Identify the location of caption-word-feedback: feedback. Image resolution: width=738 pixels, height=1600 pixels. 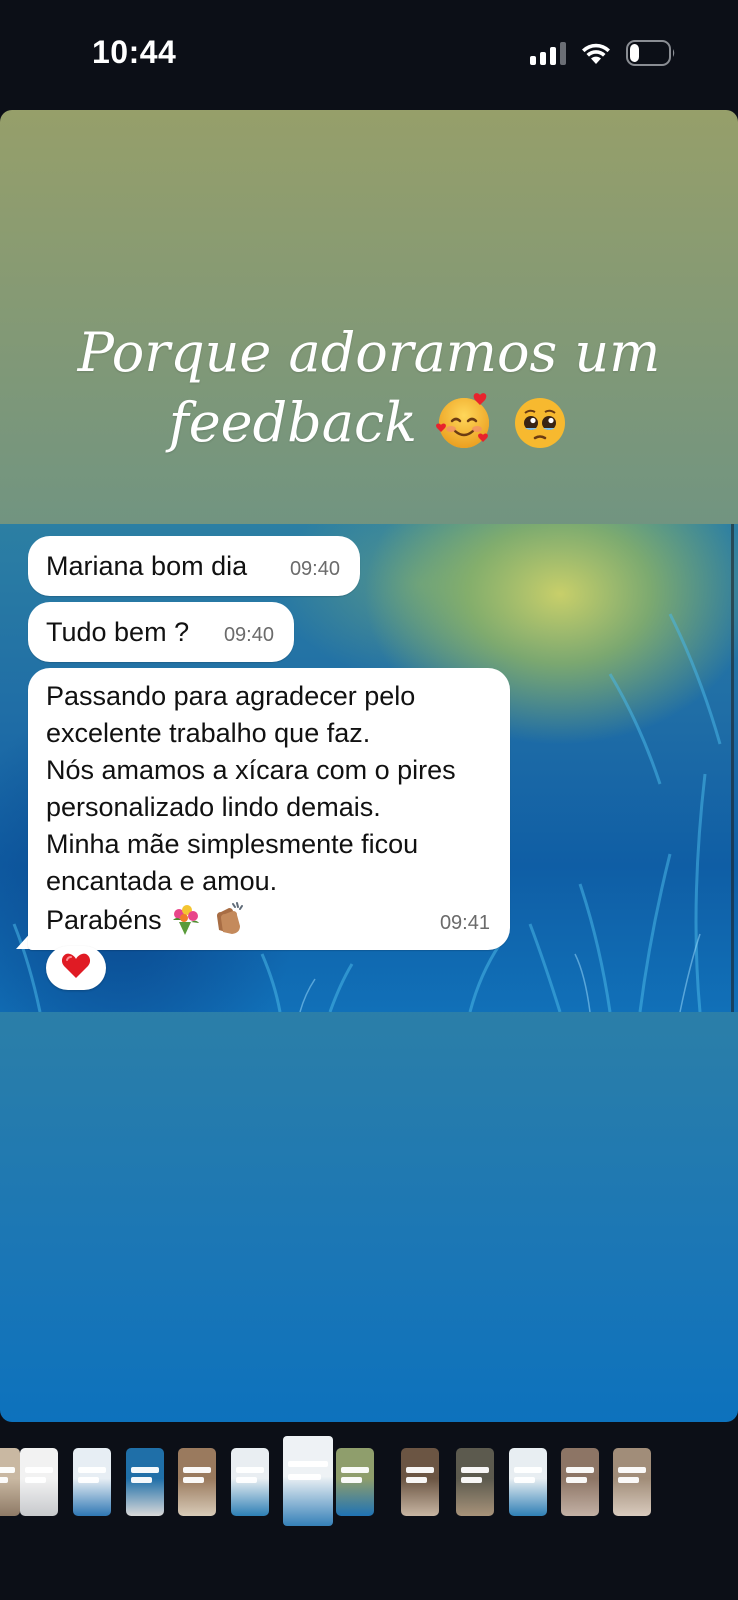
(292, 422).